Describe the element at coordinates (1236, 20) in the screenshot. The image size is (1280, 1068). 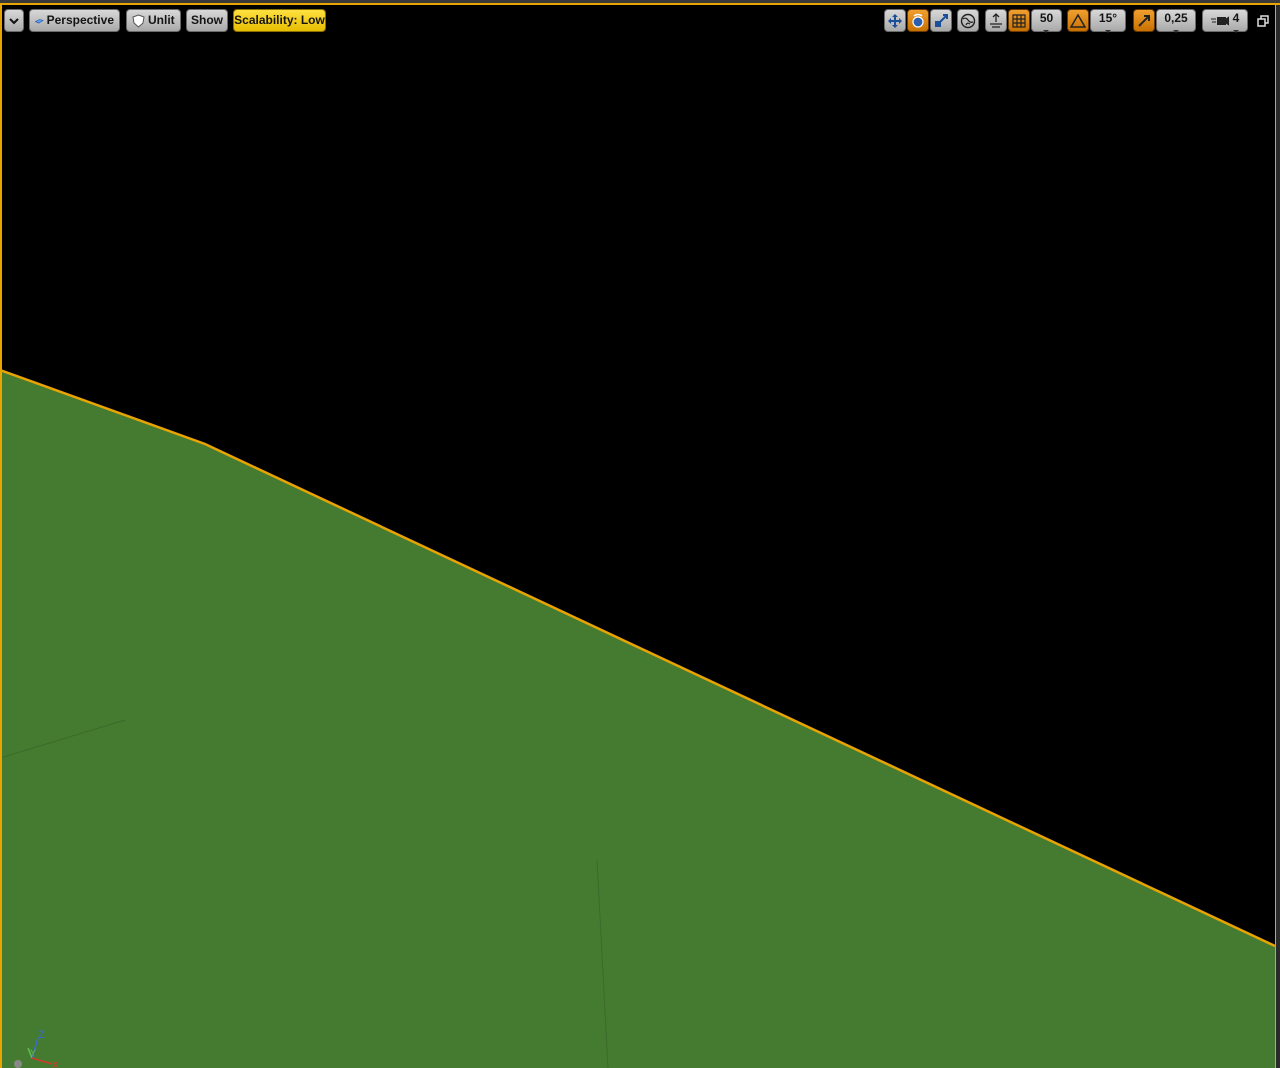
I see `camera-speed-value: 4` at that location.